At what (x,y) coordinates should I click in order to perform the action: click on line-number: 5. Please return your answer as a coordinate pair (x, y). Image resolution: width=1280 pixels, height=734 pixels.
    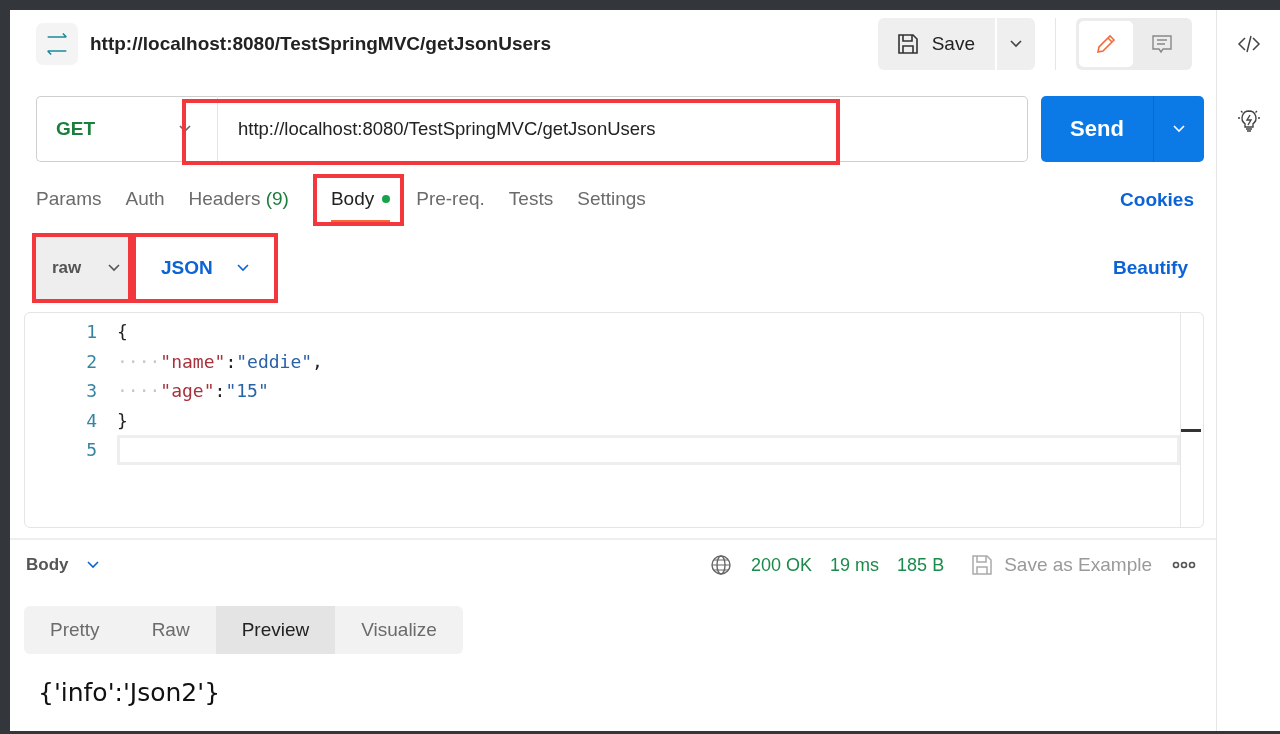
    Looking at the image, I should click on (91, 450).